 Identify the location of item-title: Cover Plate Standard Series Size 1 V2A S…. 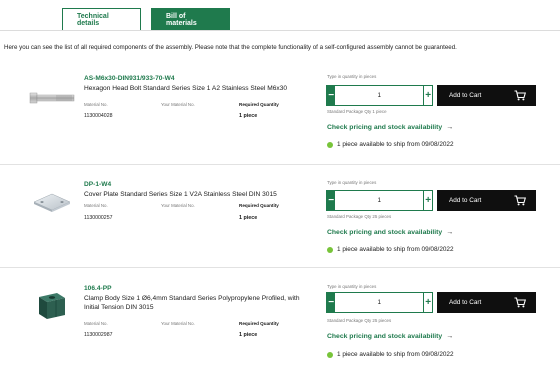
(180, 194).